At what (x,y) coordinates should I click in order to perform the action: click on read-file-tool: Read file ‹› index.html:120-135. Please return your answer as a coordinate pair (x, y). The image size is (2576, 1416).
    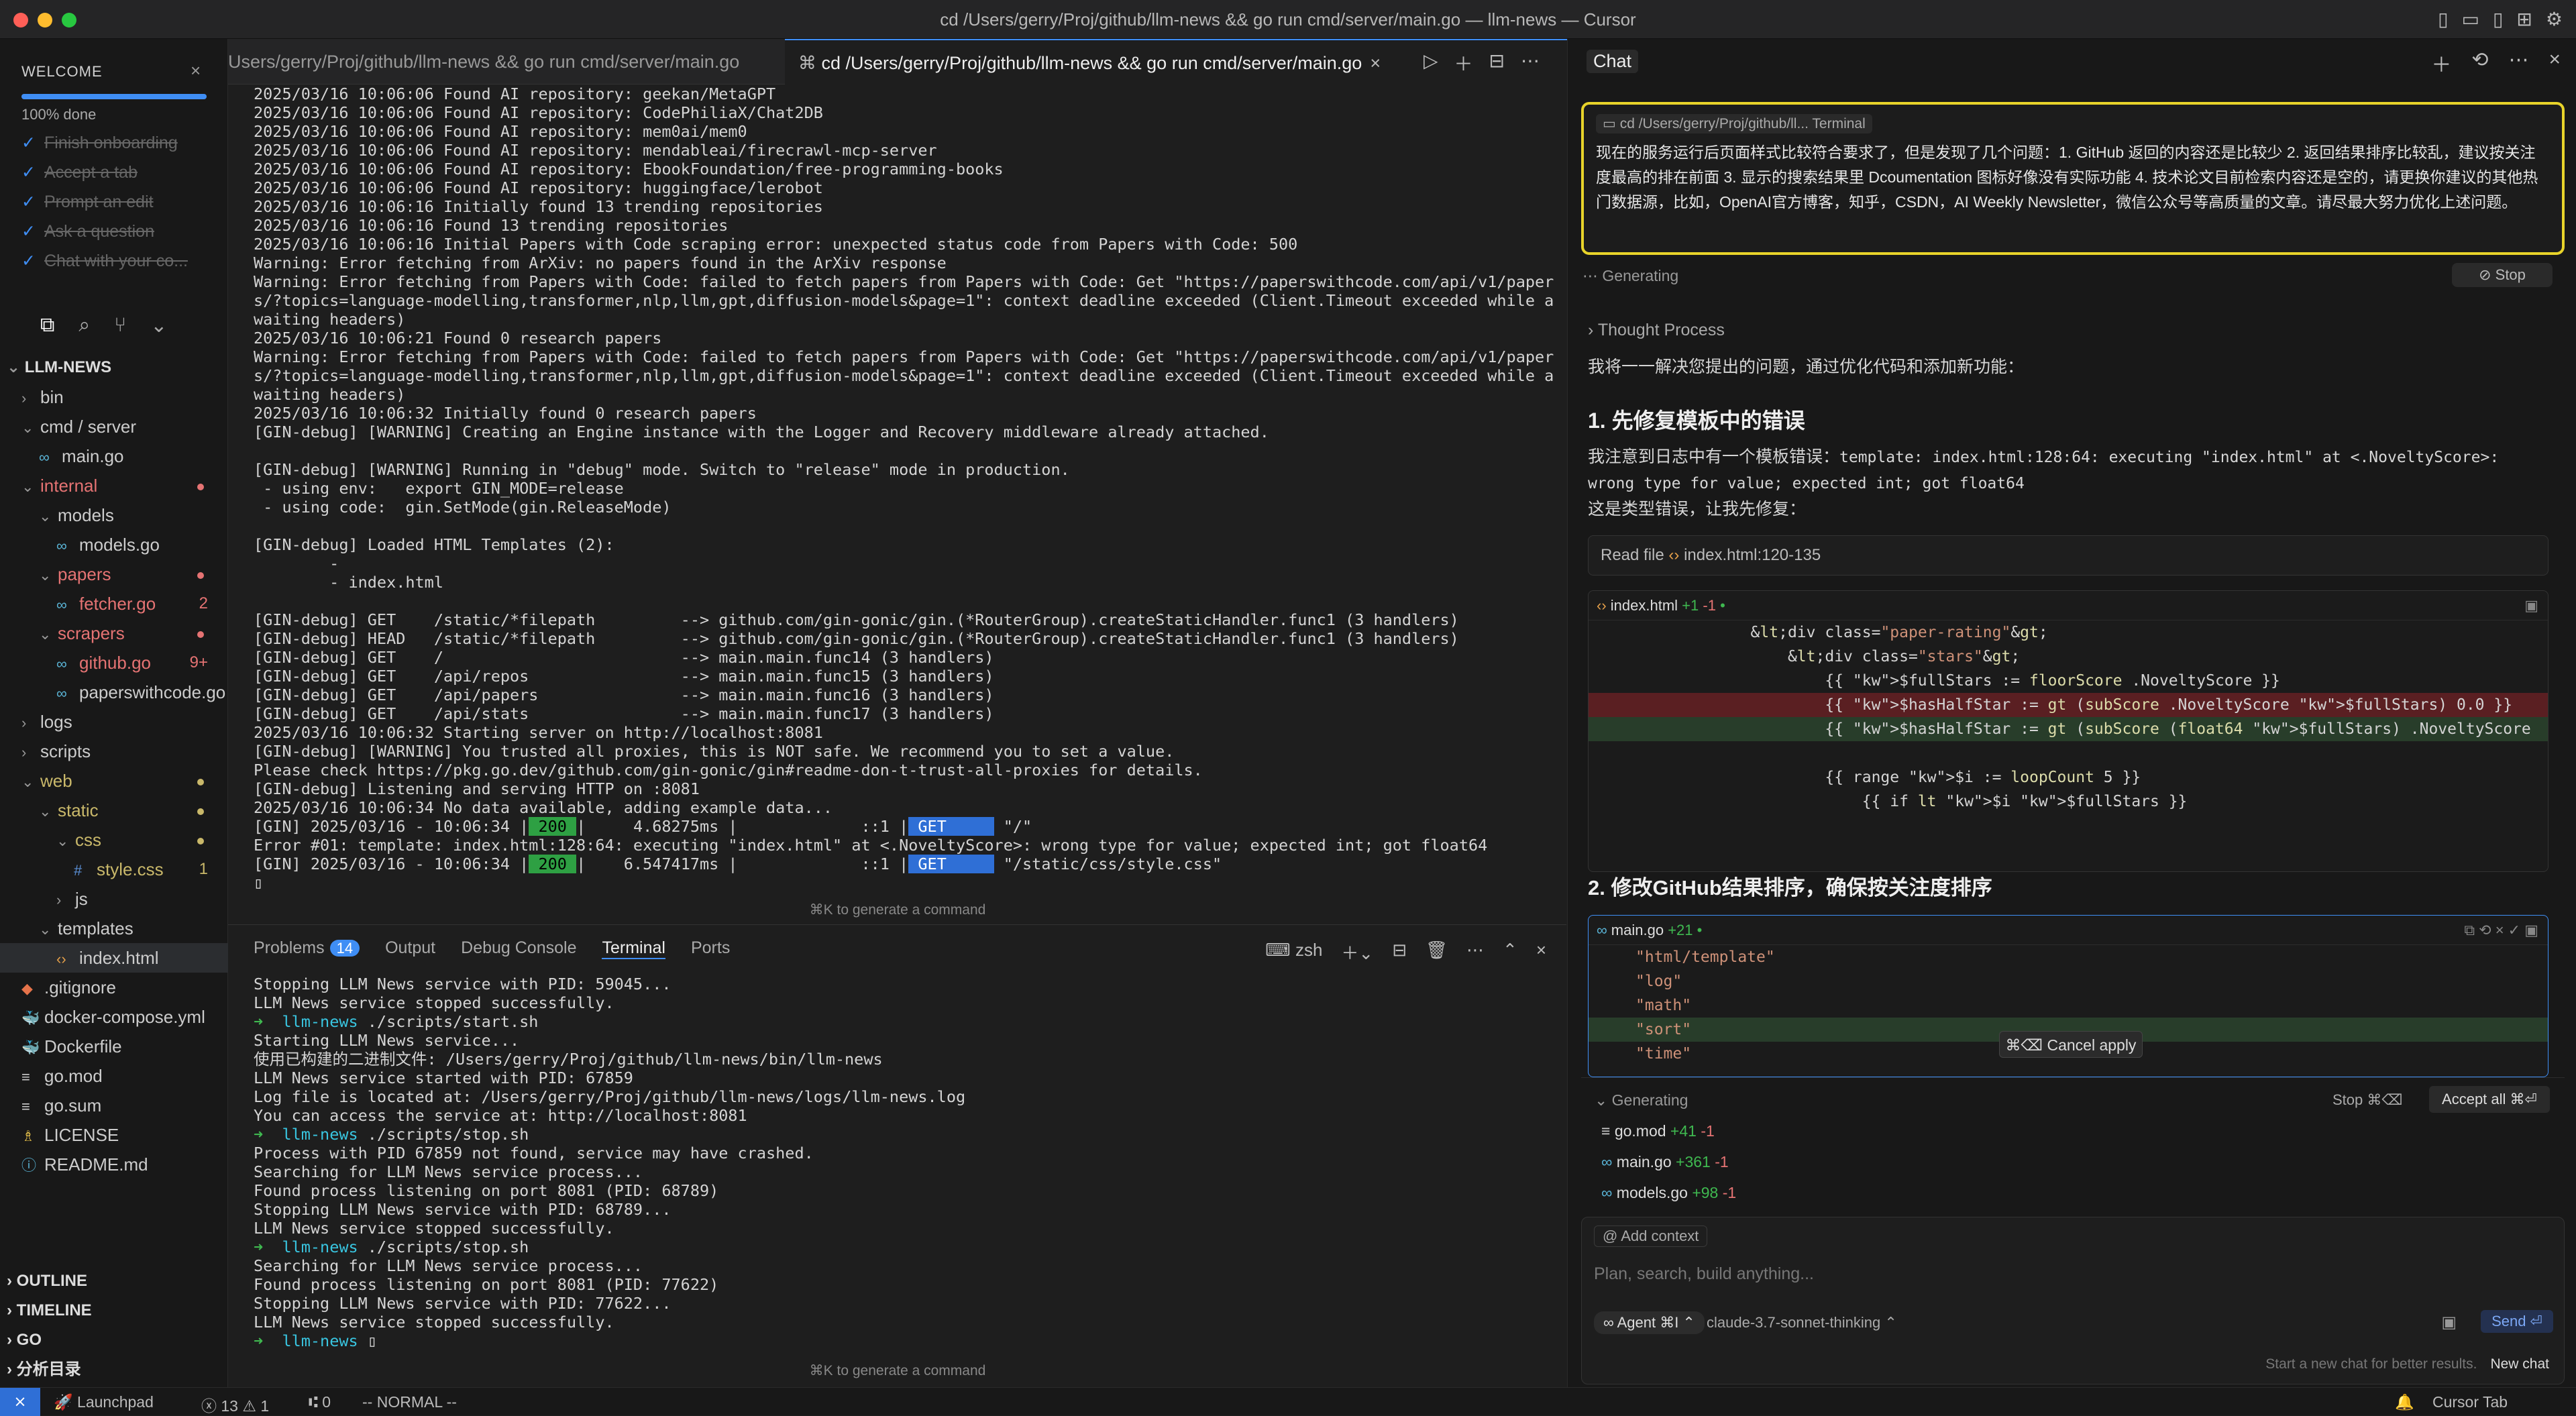
    Looking at the image, I should click on (2068, 555).